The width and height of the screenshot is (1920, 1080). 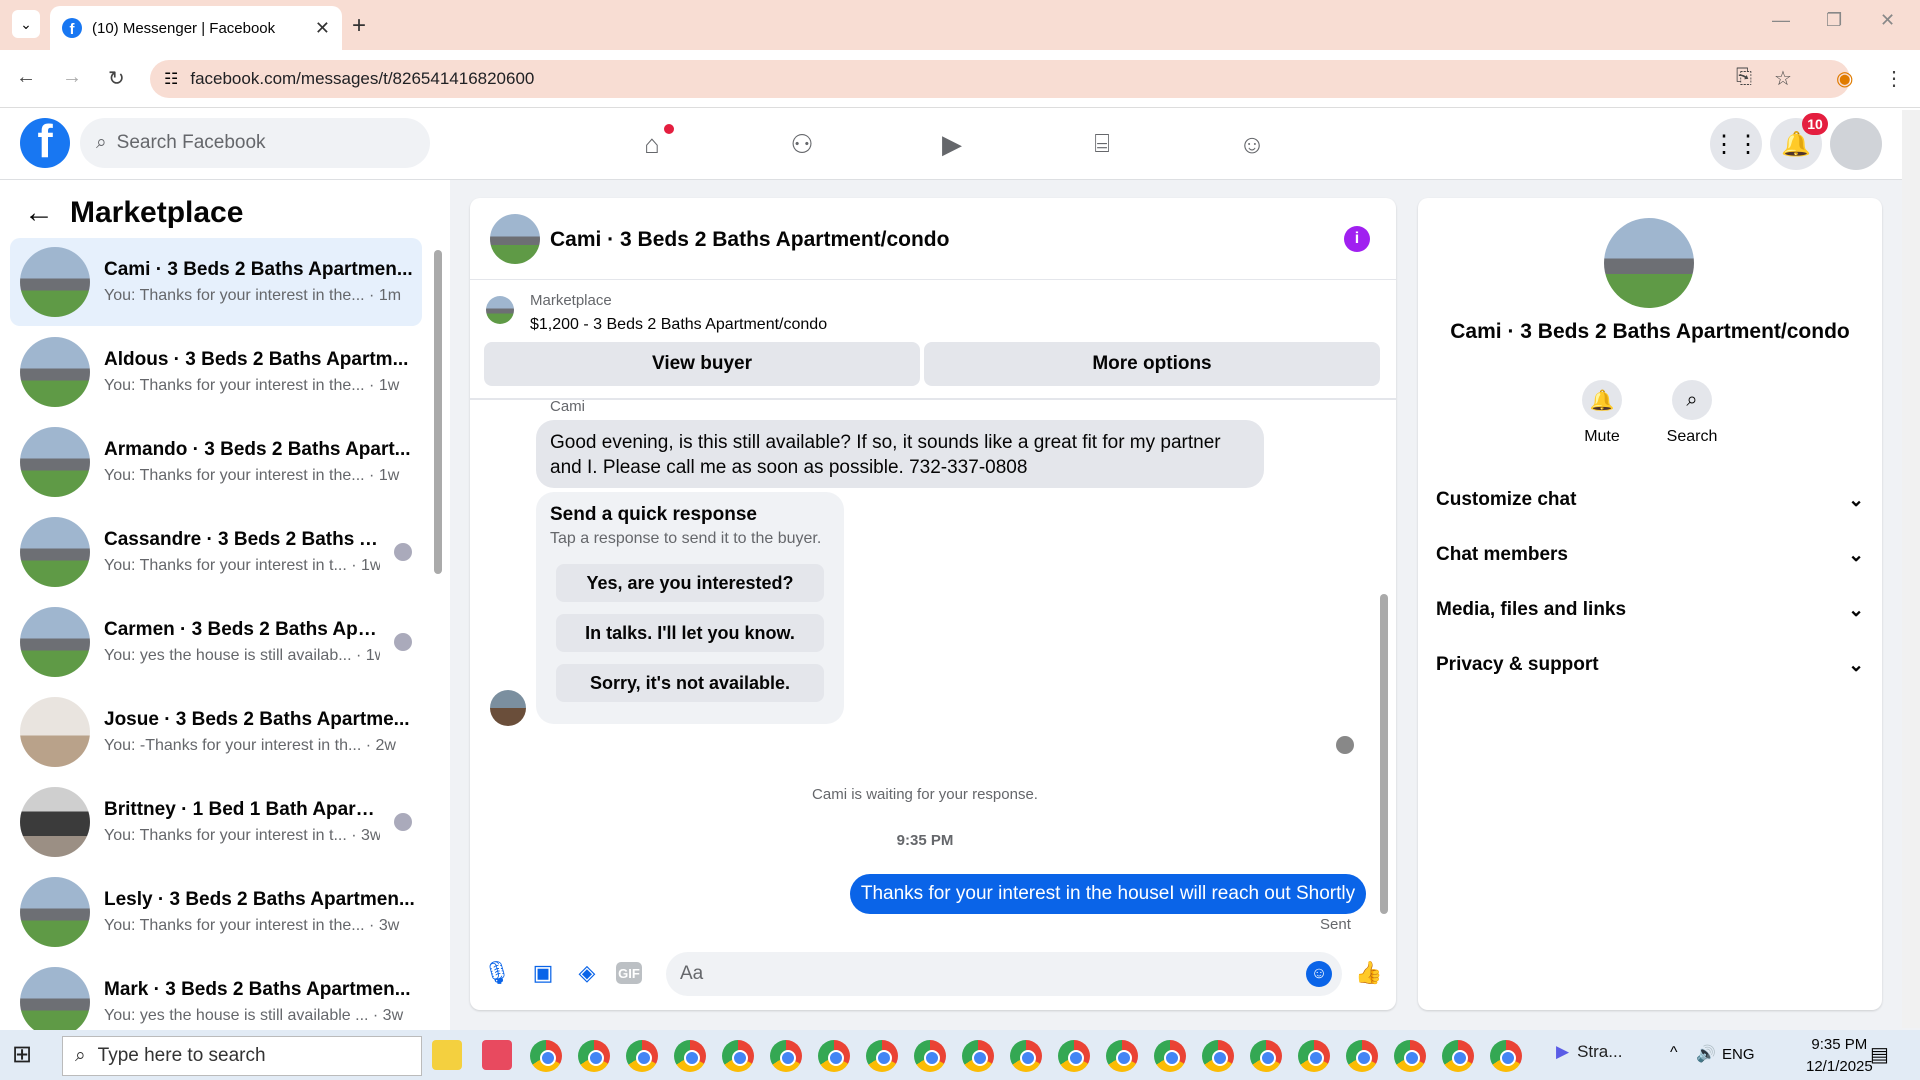 What do you see at coordinates (500, 310) in the screenshot?
I see `listing-thumbnail` at bounding box center [500, 310].